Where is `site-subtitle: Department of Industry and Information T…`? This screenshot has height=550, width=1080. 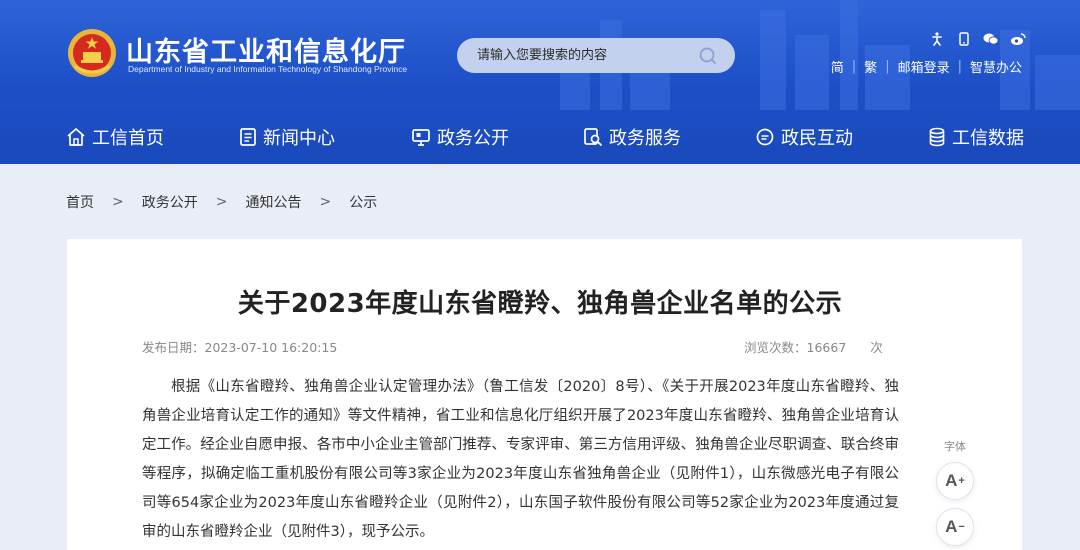
site-subtitle: Department of Industry and Information T… is located at coordinates (268, 69).